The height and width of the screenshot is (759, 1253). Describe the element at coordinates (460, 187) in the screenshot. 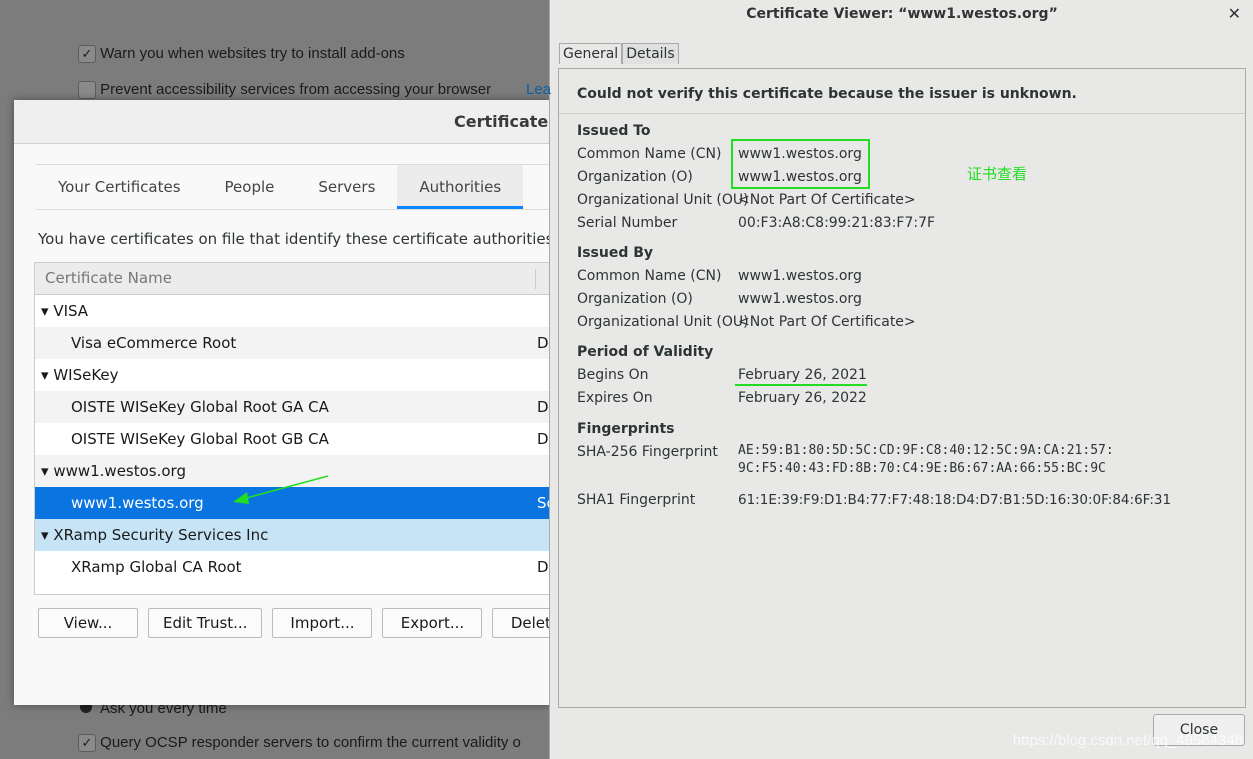

I see `tab-authorities: Authorities` at that location.